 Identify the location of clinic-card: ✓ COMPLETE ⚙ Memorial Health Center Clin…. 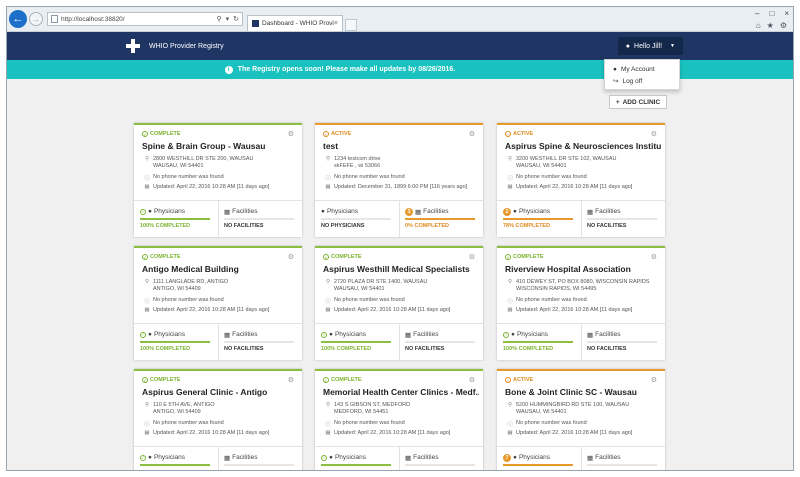
(399, 419).